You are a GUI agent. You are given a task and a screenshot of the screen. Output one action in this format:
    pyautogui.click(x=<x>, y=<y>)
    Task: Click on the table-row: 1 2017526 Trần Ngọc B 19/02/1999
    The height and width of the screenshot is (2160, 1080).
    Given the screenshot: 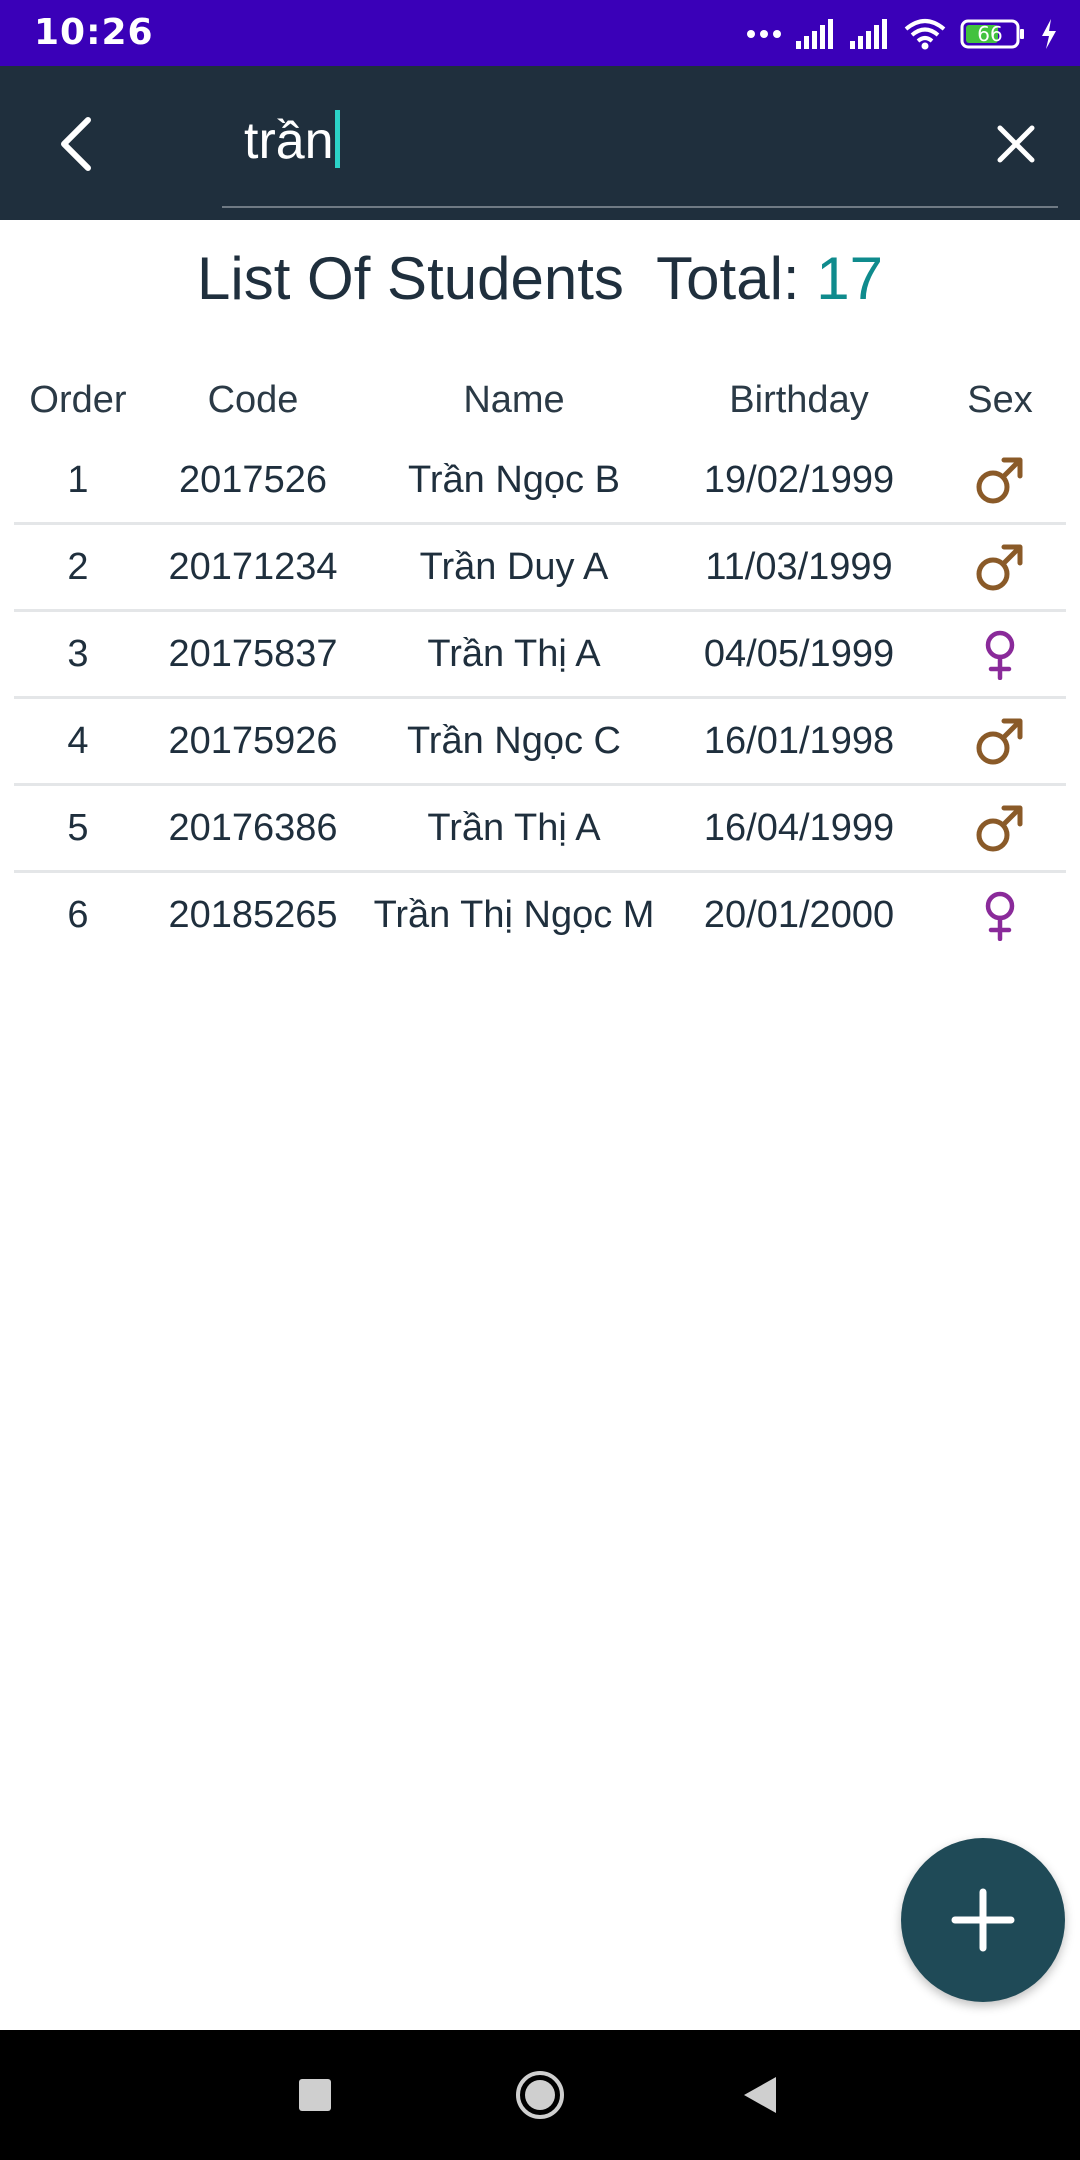 What is the action you would take?
    pyautogui.click(x=540, y=481)
    